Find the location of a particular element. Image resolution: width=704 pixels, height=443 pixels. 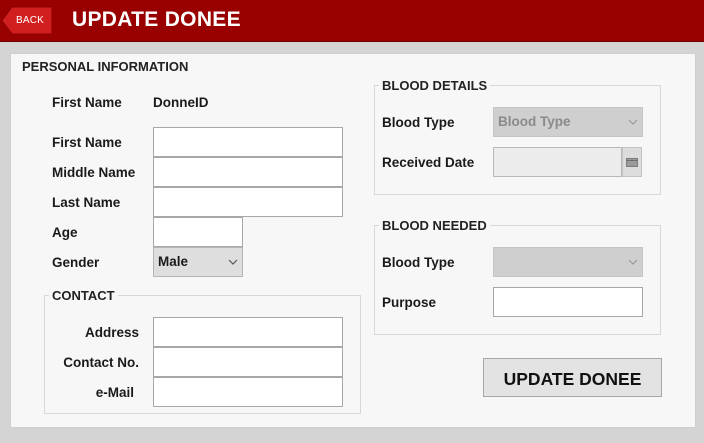

blood-details-legend: BLOOD DETAILS is located at coordinates (435, 86).